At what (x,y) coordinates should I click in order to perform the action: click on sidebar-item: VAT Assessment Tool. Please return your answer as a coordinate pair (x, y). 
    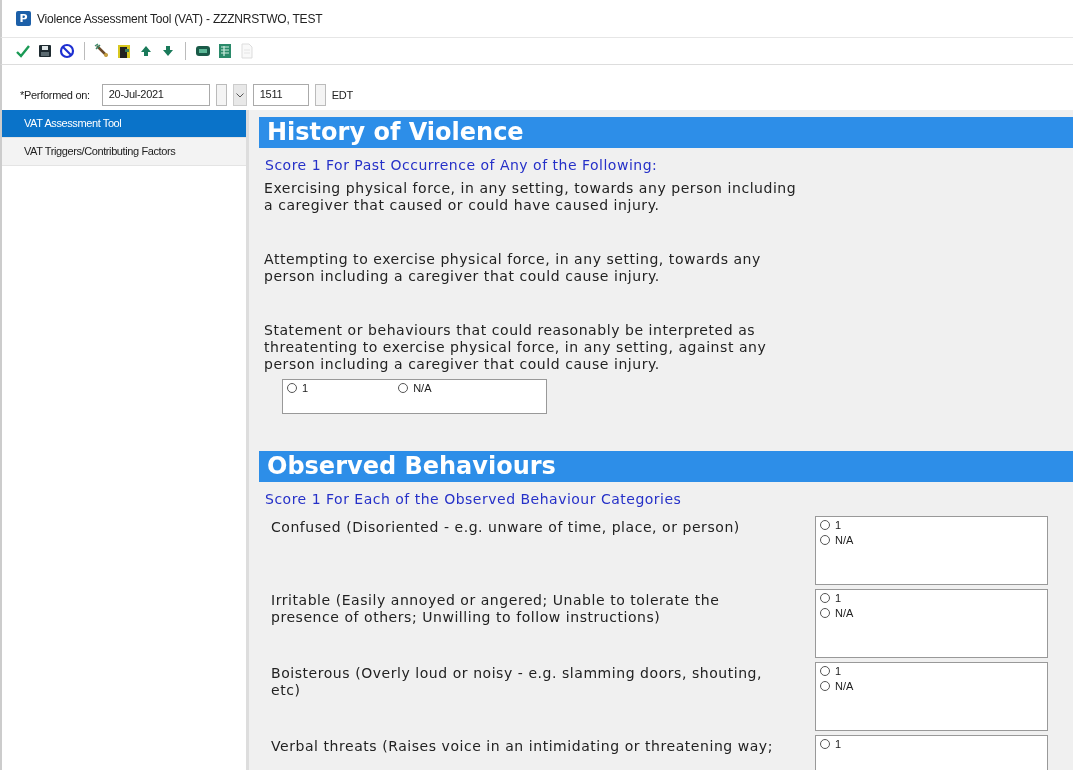
    Looking at the image, I should click on (124, 124).